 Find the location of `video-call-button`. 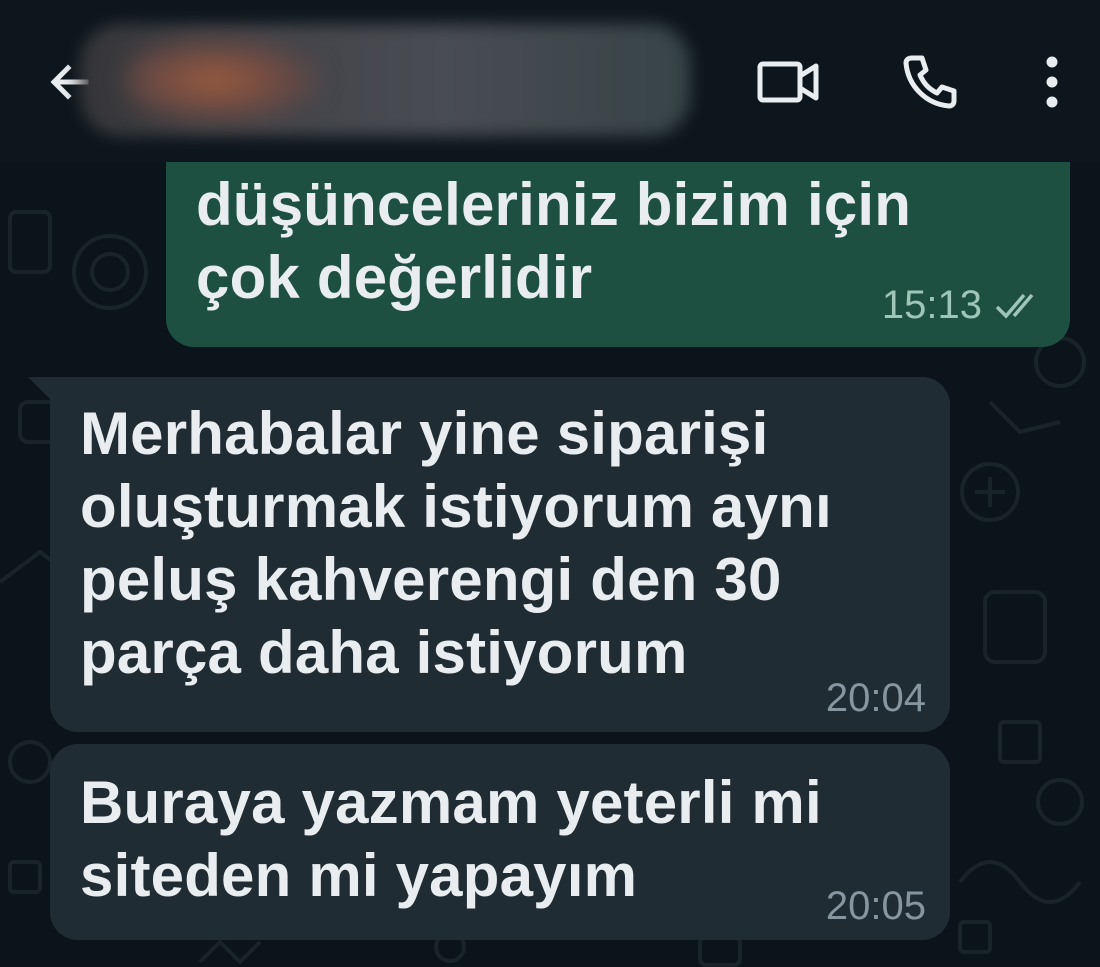

video-call-button is located at coordinates (788, 82).